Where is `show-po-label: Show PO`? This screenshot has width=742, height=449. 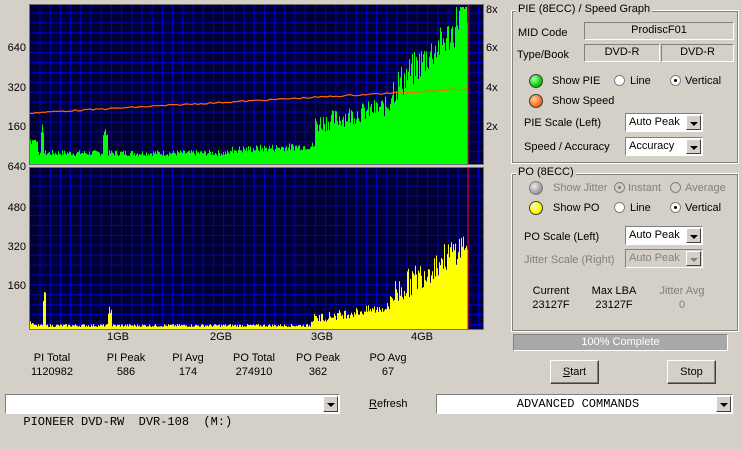
show-po-label: Show PO is located at coordinates (576, 208).